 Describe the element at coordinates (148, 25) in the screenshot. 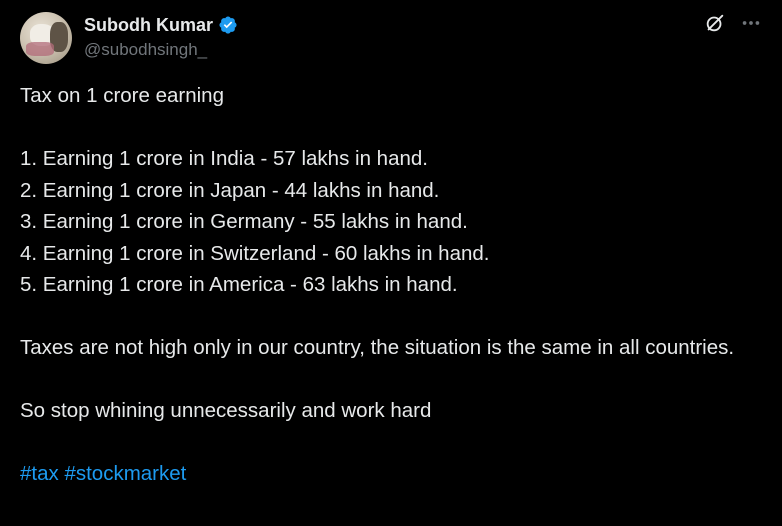

I see `author-display-name: Subodh Kumar` at that location.